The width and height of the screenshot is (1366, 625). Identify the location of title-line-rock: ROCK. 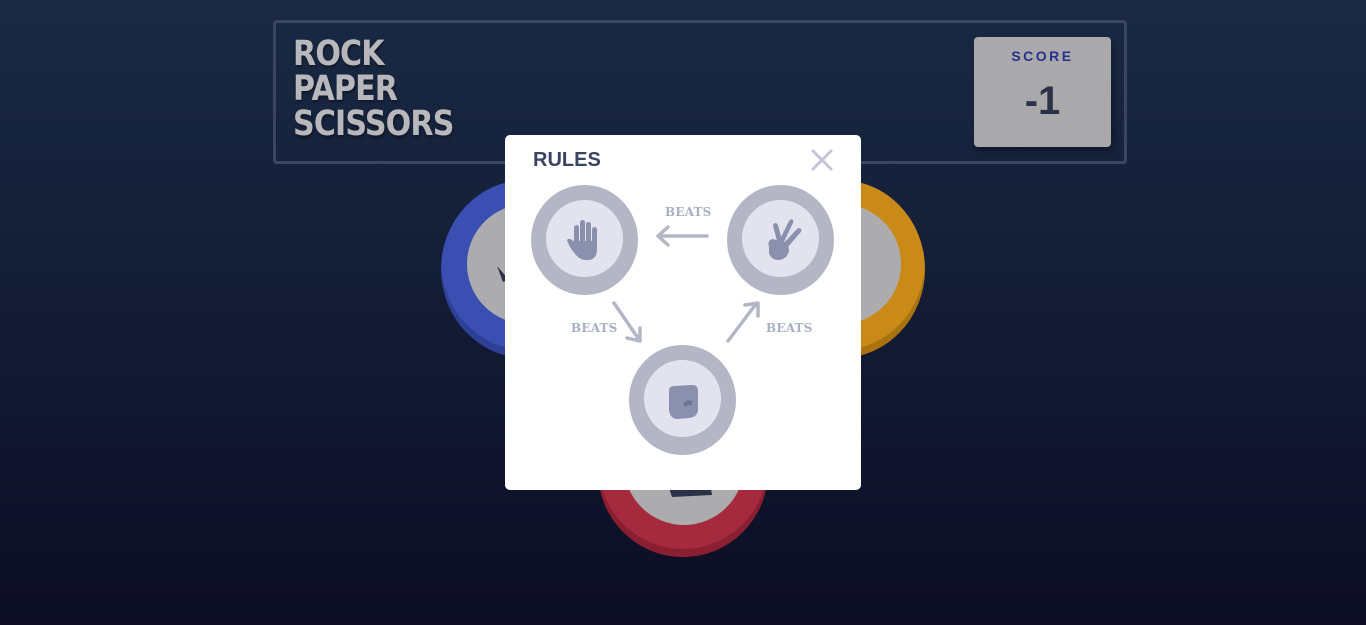
(339, 54).